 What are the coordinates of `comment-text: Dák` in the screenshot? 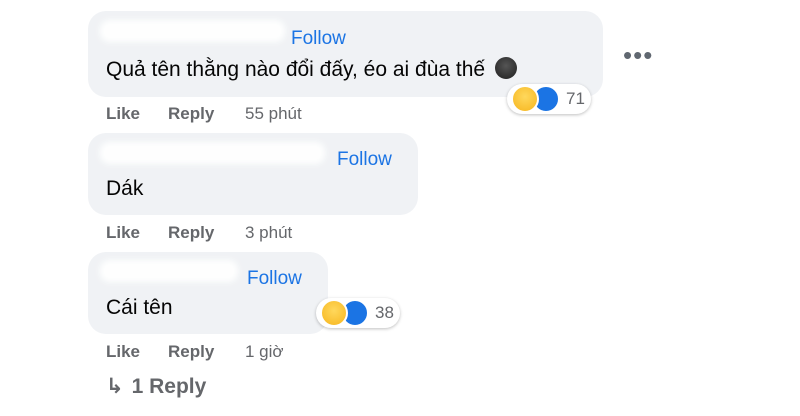 It's located at (125, 188).